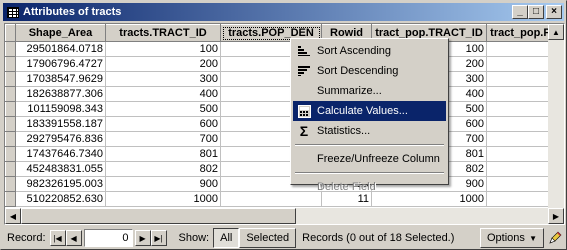 The height and width of the screenshot is (250, 567). What do you see at coordinates (158, 238) in the screenshot?
I see `last-record-button: ▶|` at bounding box center [158, 238].